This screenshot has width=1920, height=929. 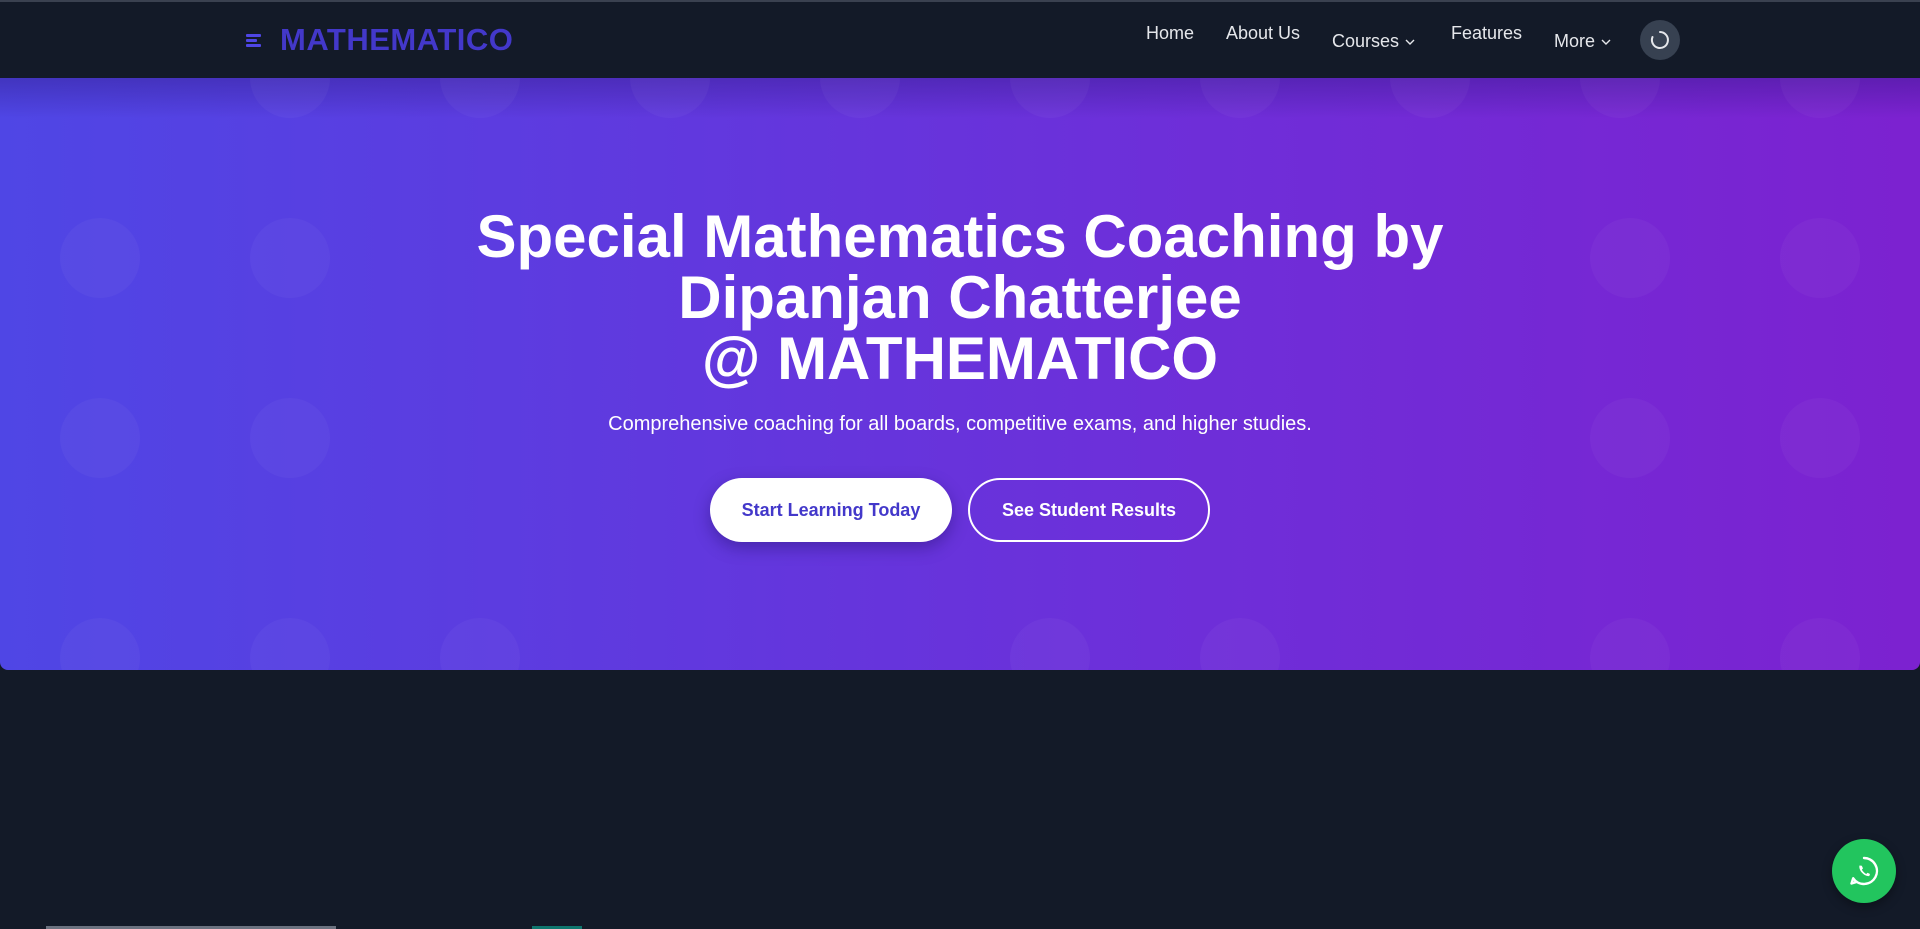 What do you see at coordinates (960, 236) in the screenshot?
I see `hero-title-line: Special Mathematics Coaching by` at bounding box center [960, 236].